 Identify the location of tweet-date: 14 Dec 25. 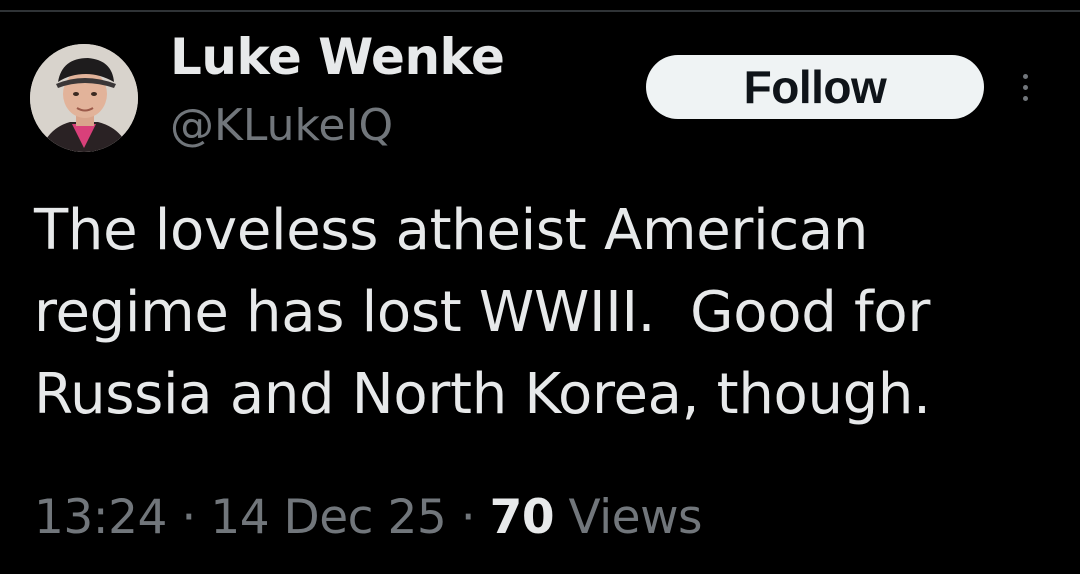
(328, 517).